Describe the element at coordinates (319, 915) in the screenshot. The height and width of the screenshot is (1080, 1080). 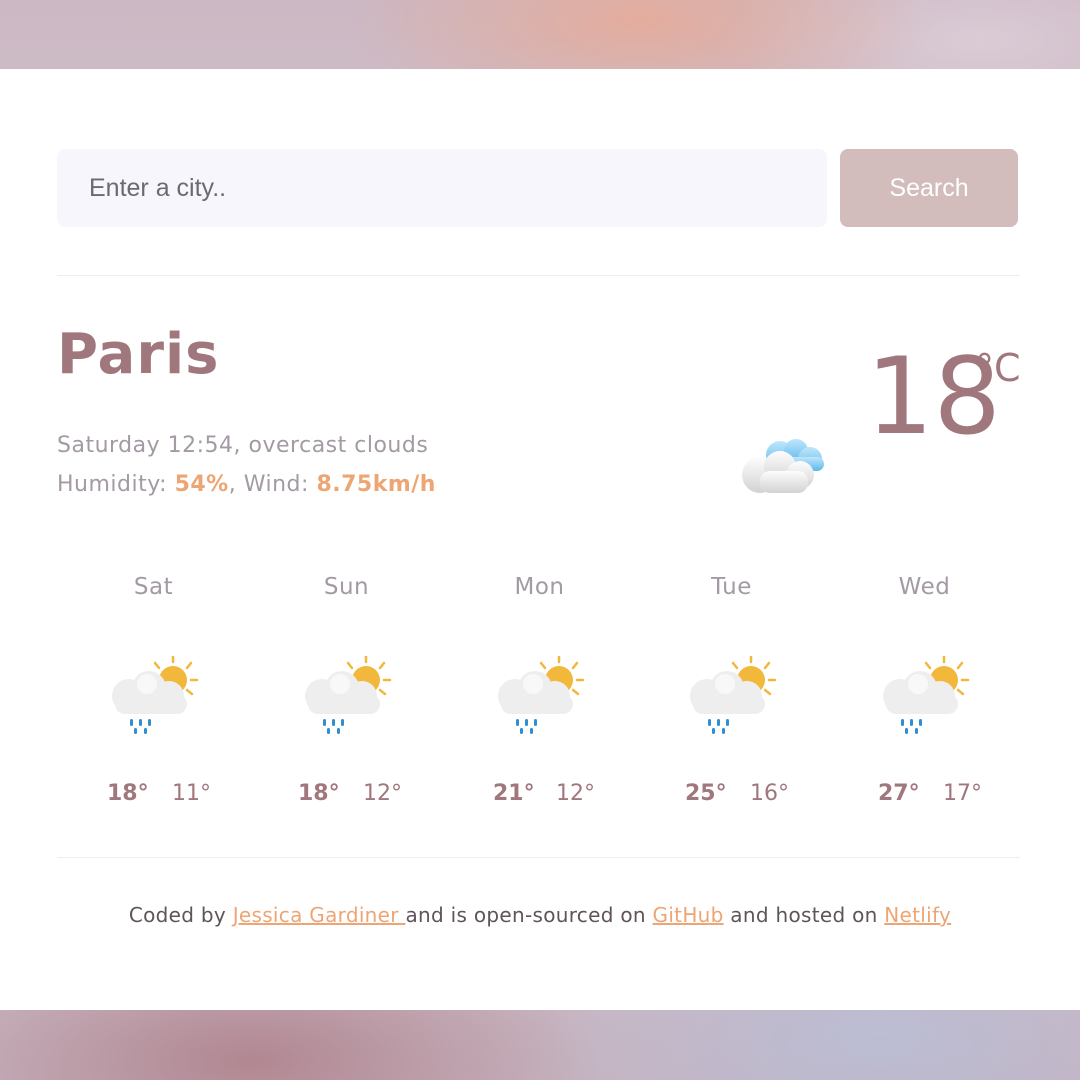
I see `author-link: Jessica Gardiner` at that location.